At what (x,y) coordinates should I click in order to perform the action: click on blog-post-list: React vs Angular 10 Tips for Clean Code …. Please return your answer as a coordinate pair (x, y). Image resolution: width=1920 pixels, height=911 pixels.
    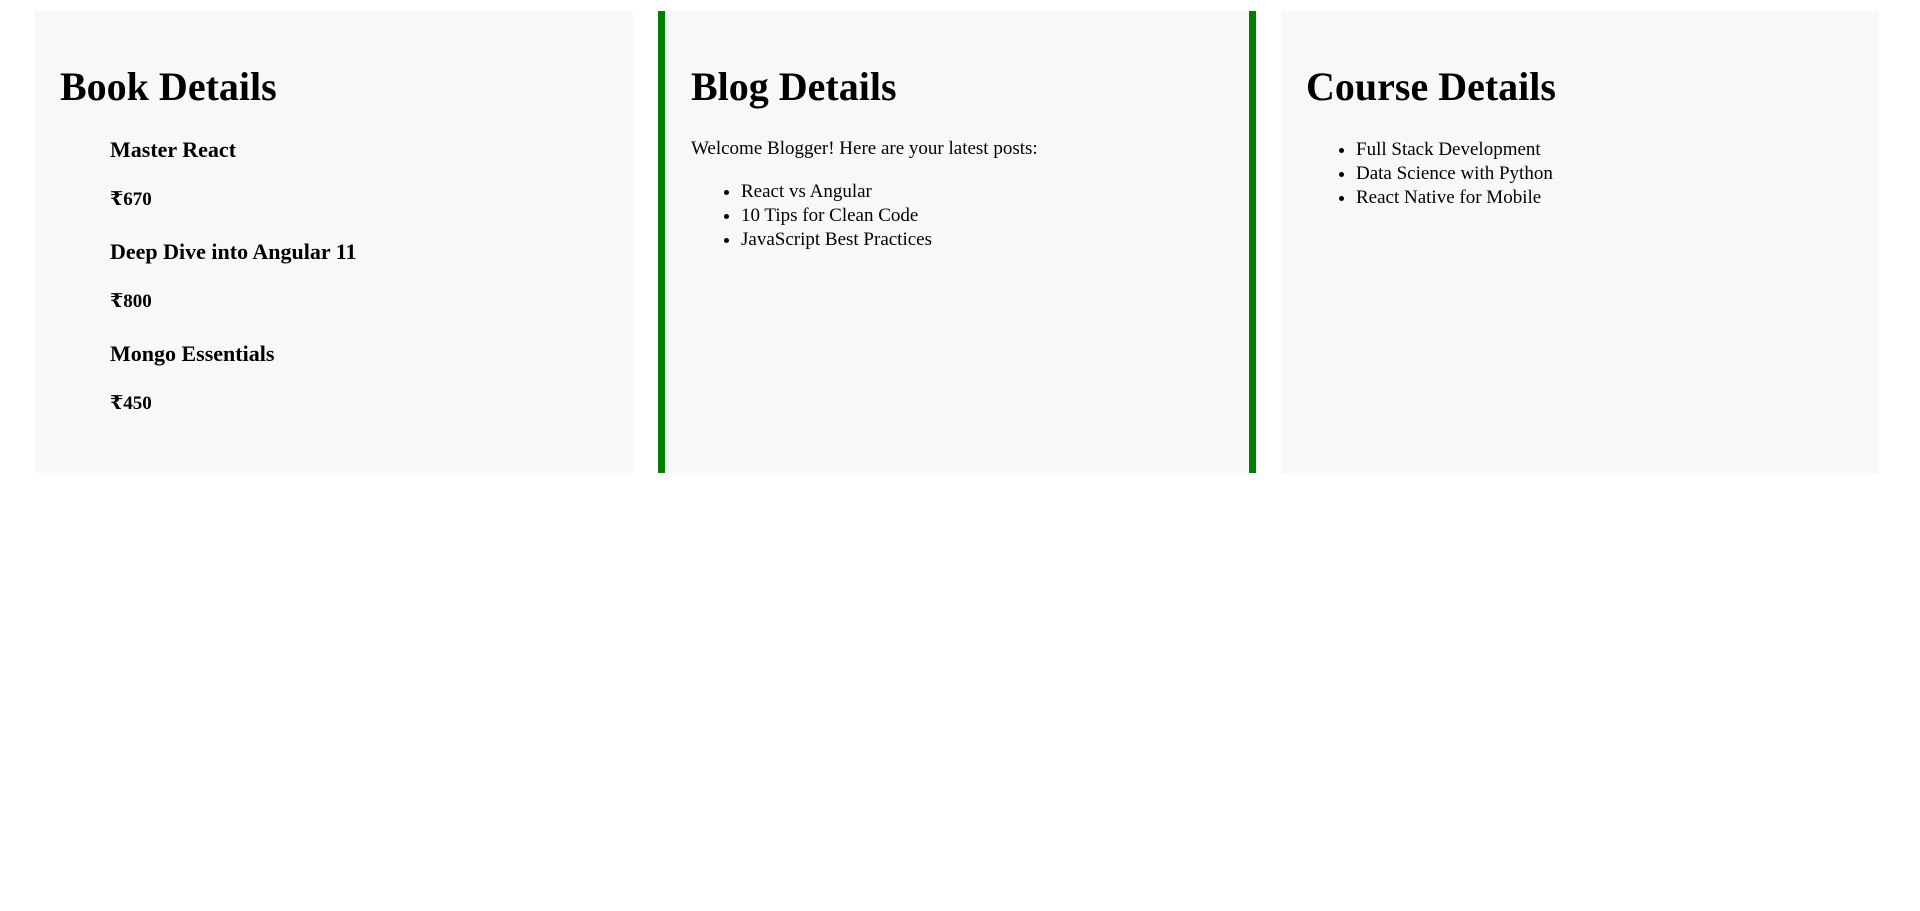
    Looking at the image, I should click on (957, 216).